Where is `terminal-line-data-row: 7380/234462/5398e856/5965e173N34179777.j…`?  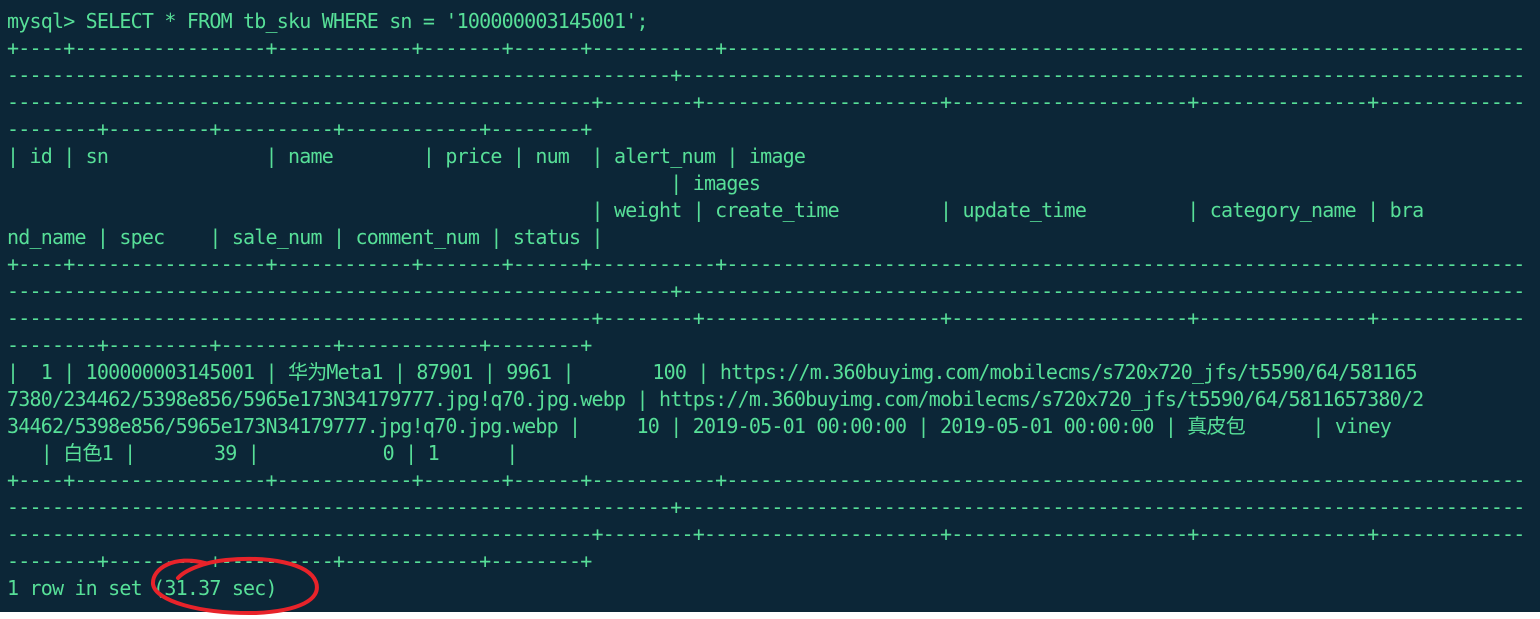 terminal-line-data-row: 7380/234462/5398e856/5965e173N34179777.j… is located at coordinates (715, 399).